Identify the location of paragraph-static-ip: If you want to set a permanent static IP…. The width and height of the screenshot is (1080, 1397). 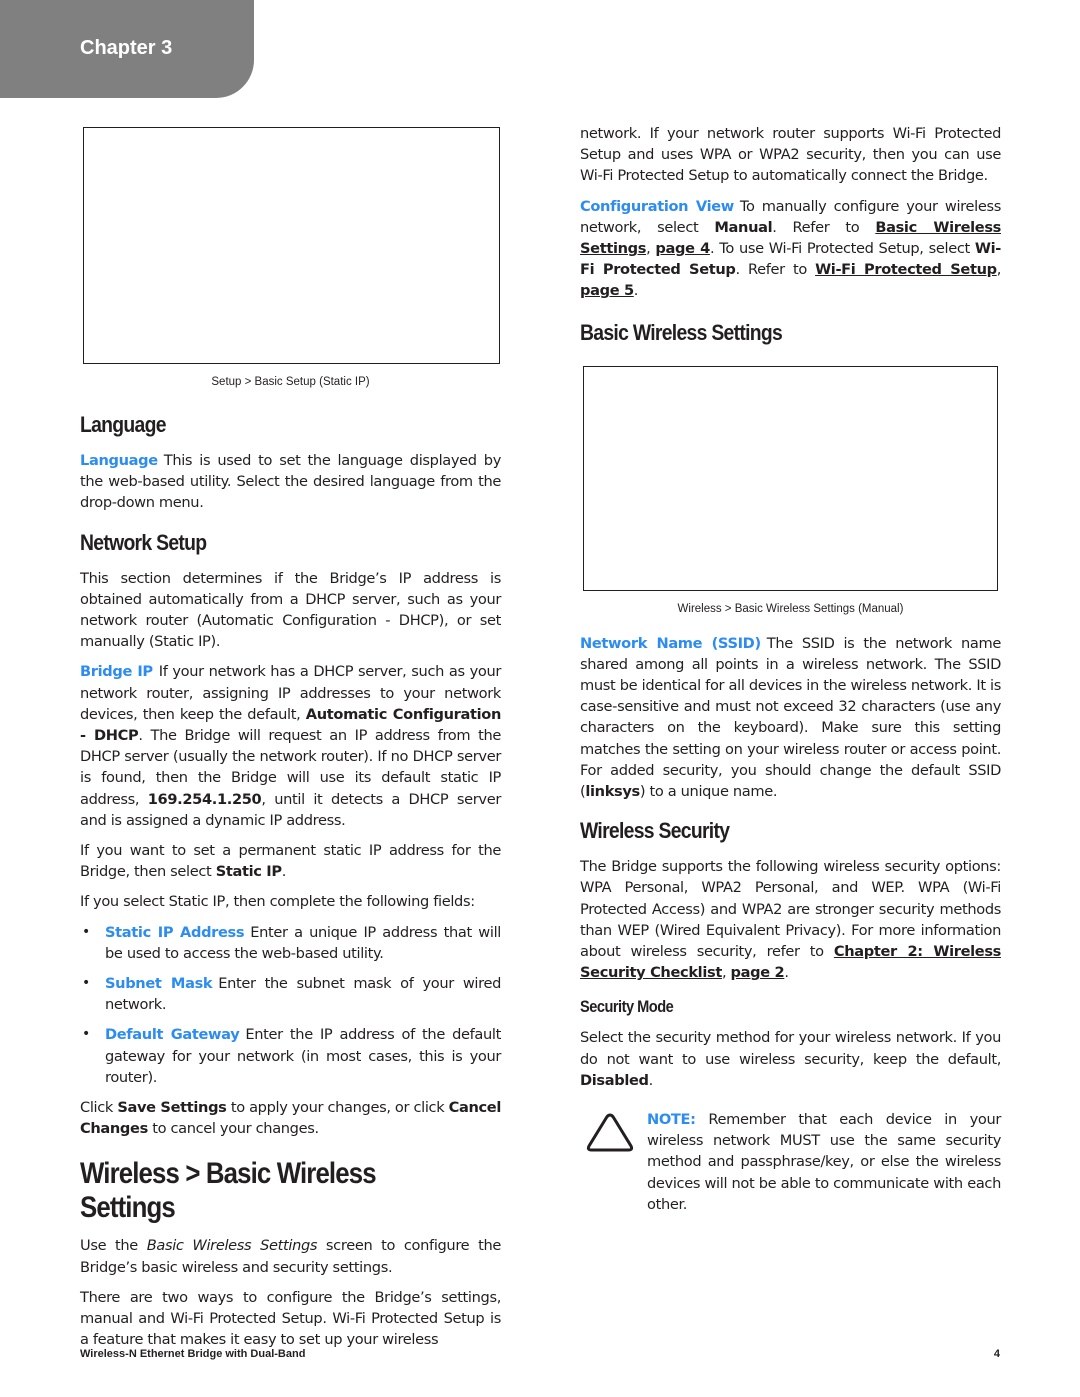
(290, 861).